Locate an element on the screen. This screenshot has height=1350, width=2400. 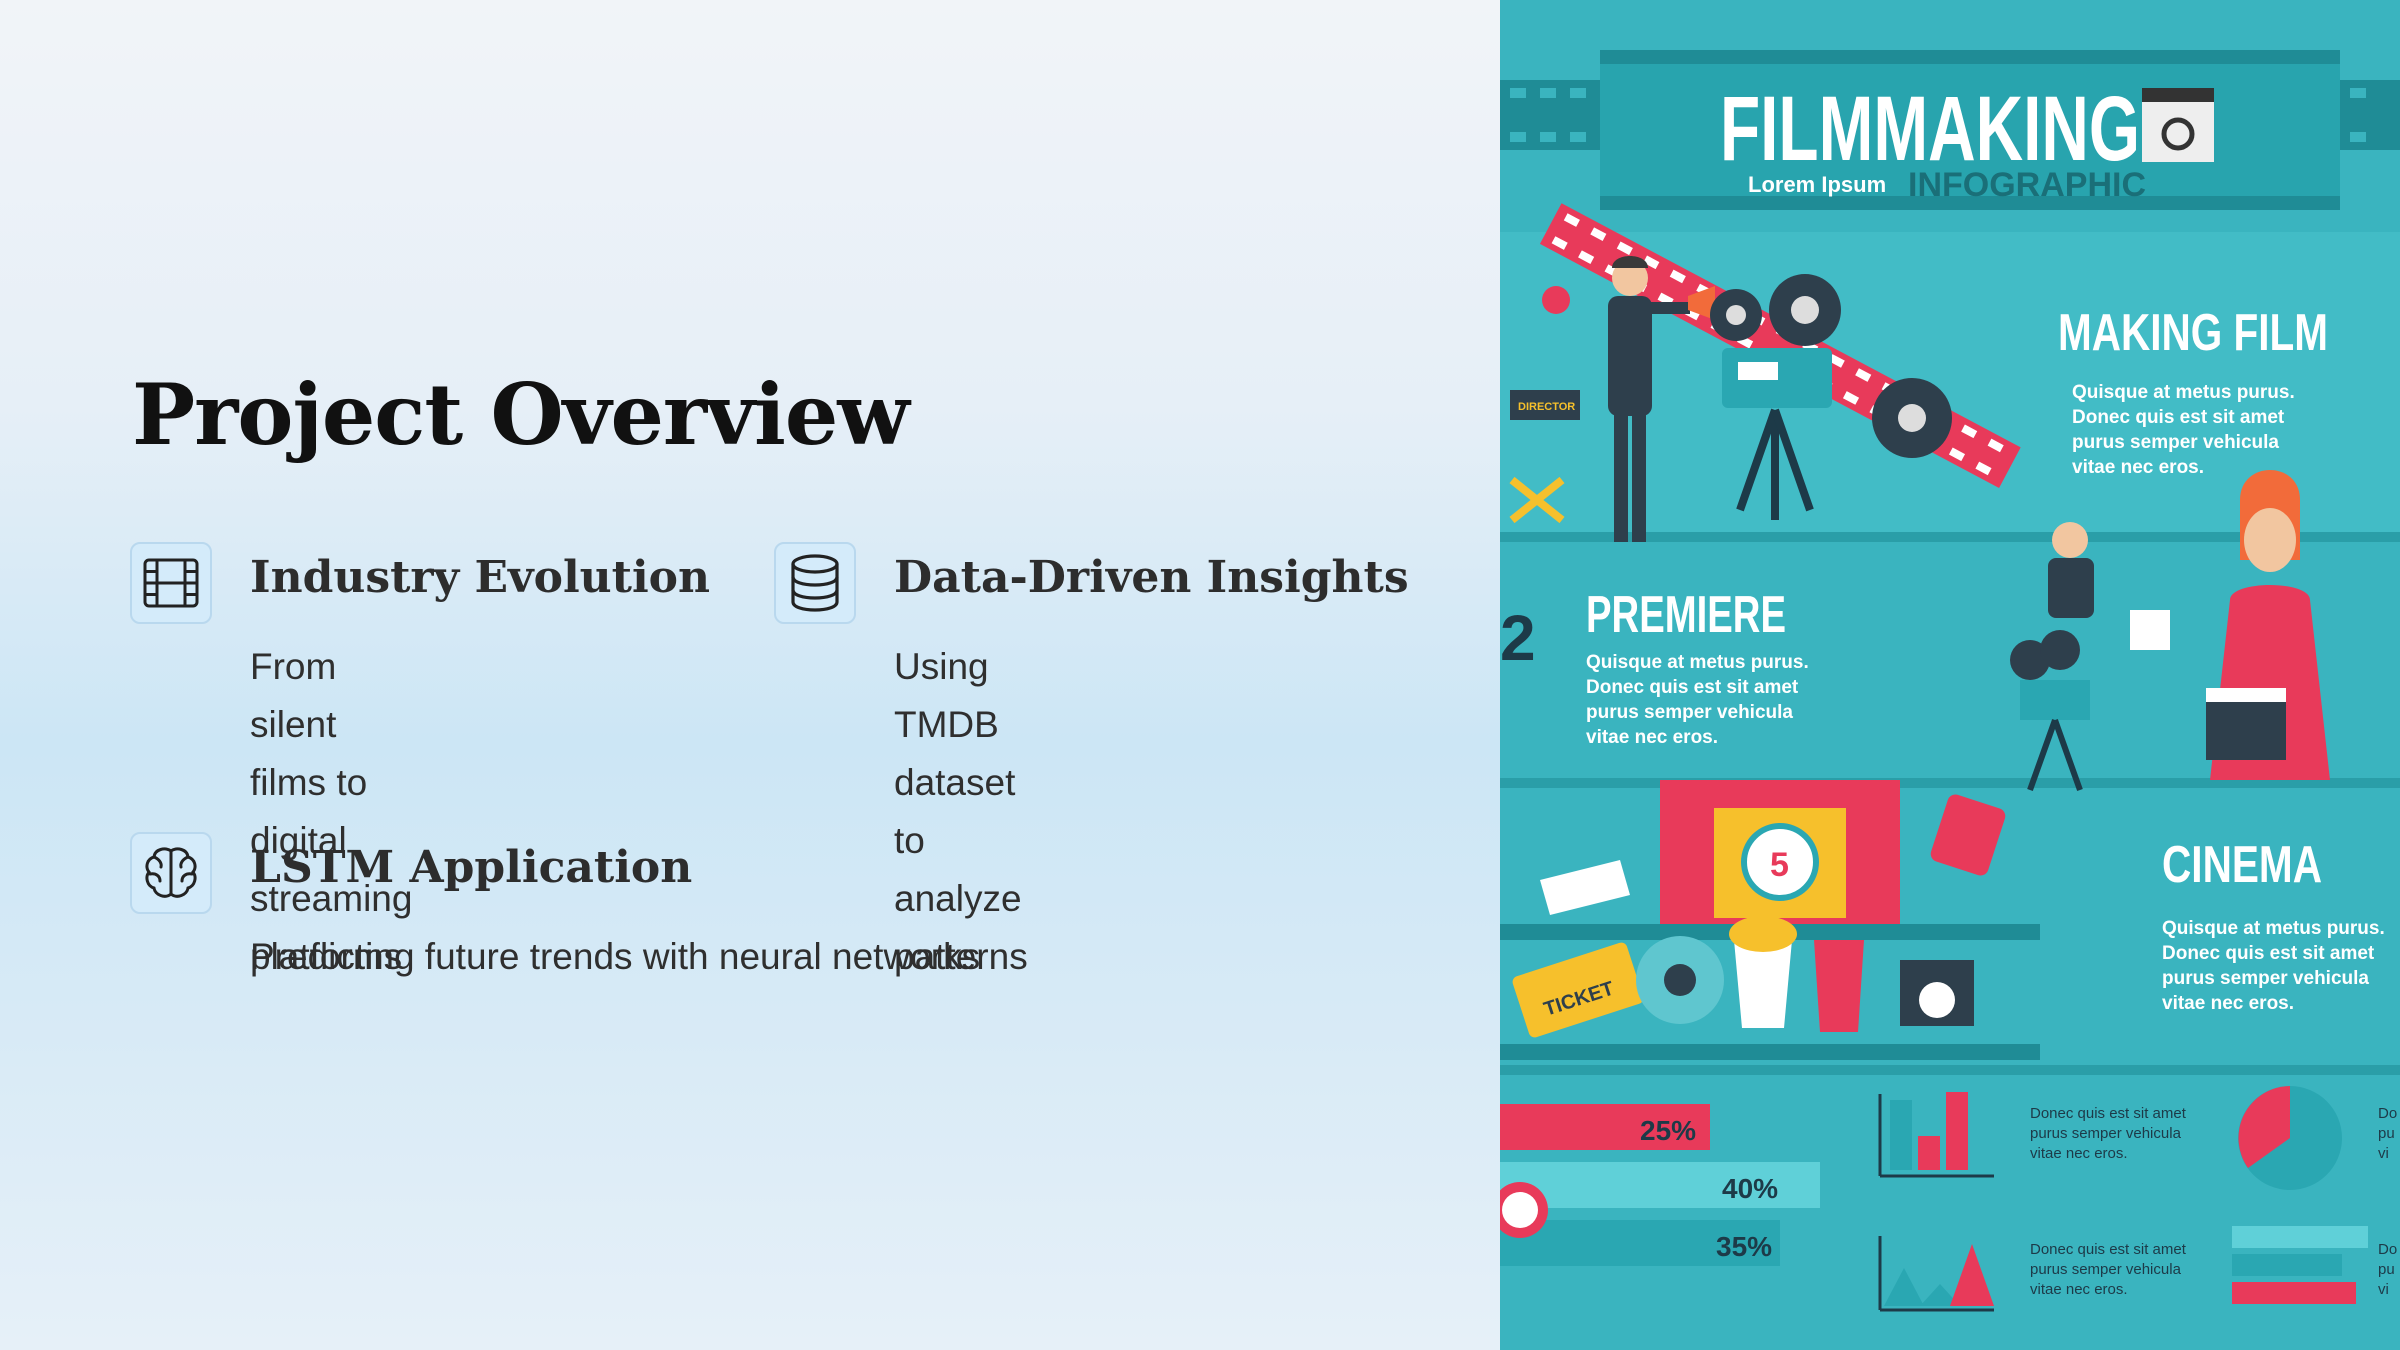
soda-cup-icon is located at coordinates (1839, 986).